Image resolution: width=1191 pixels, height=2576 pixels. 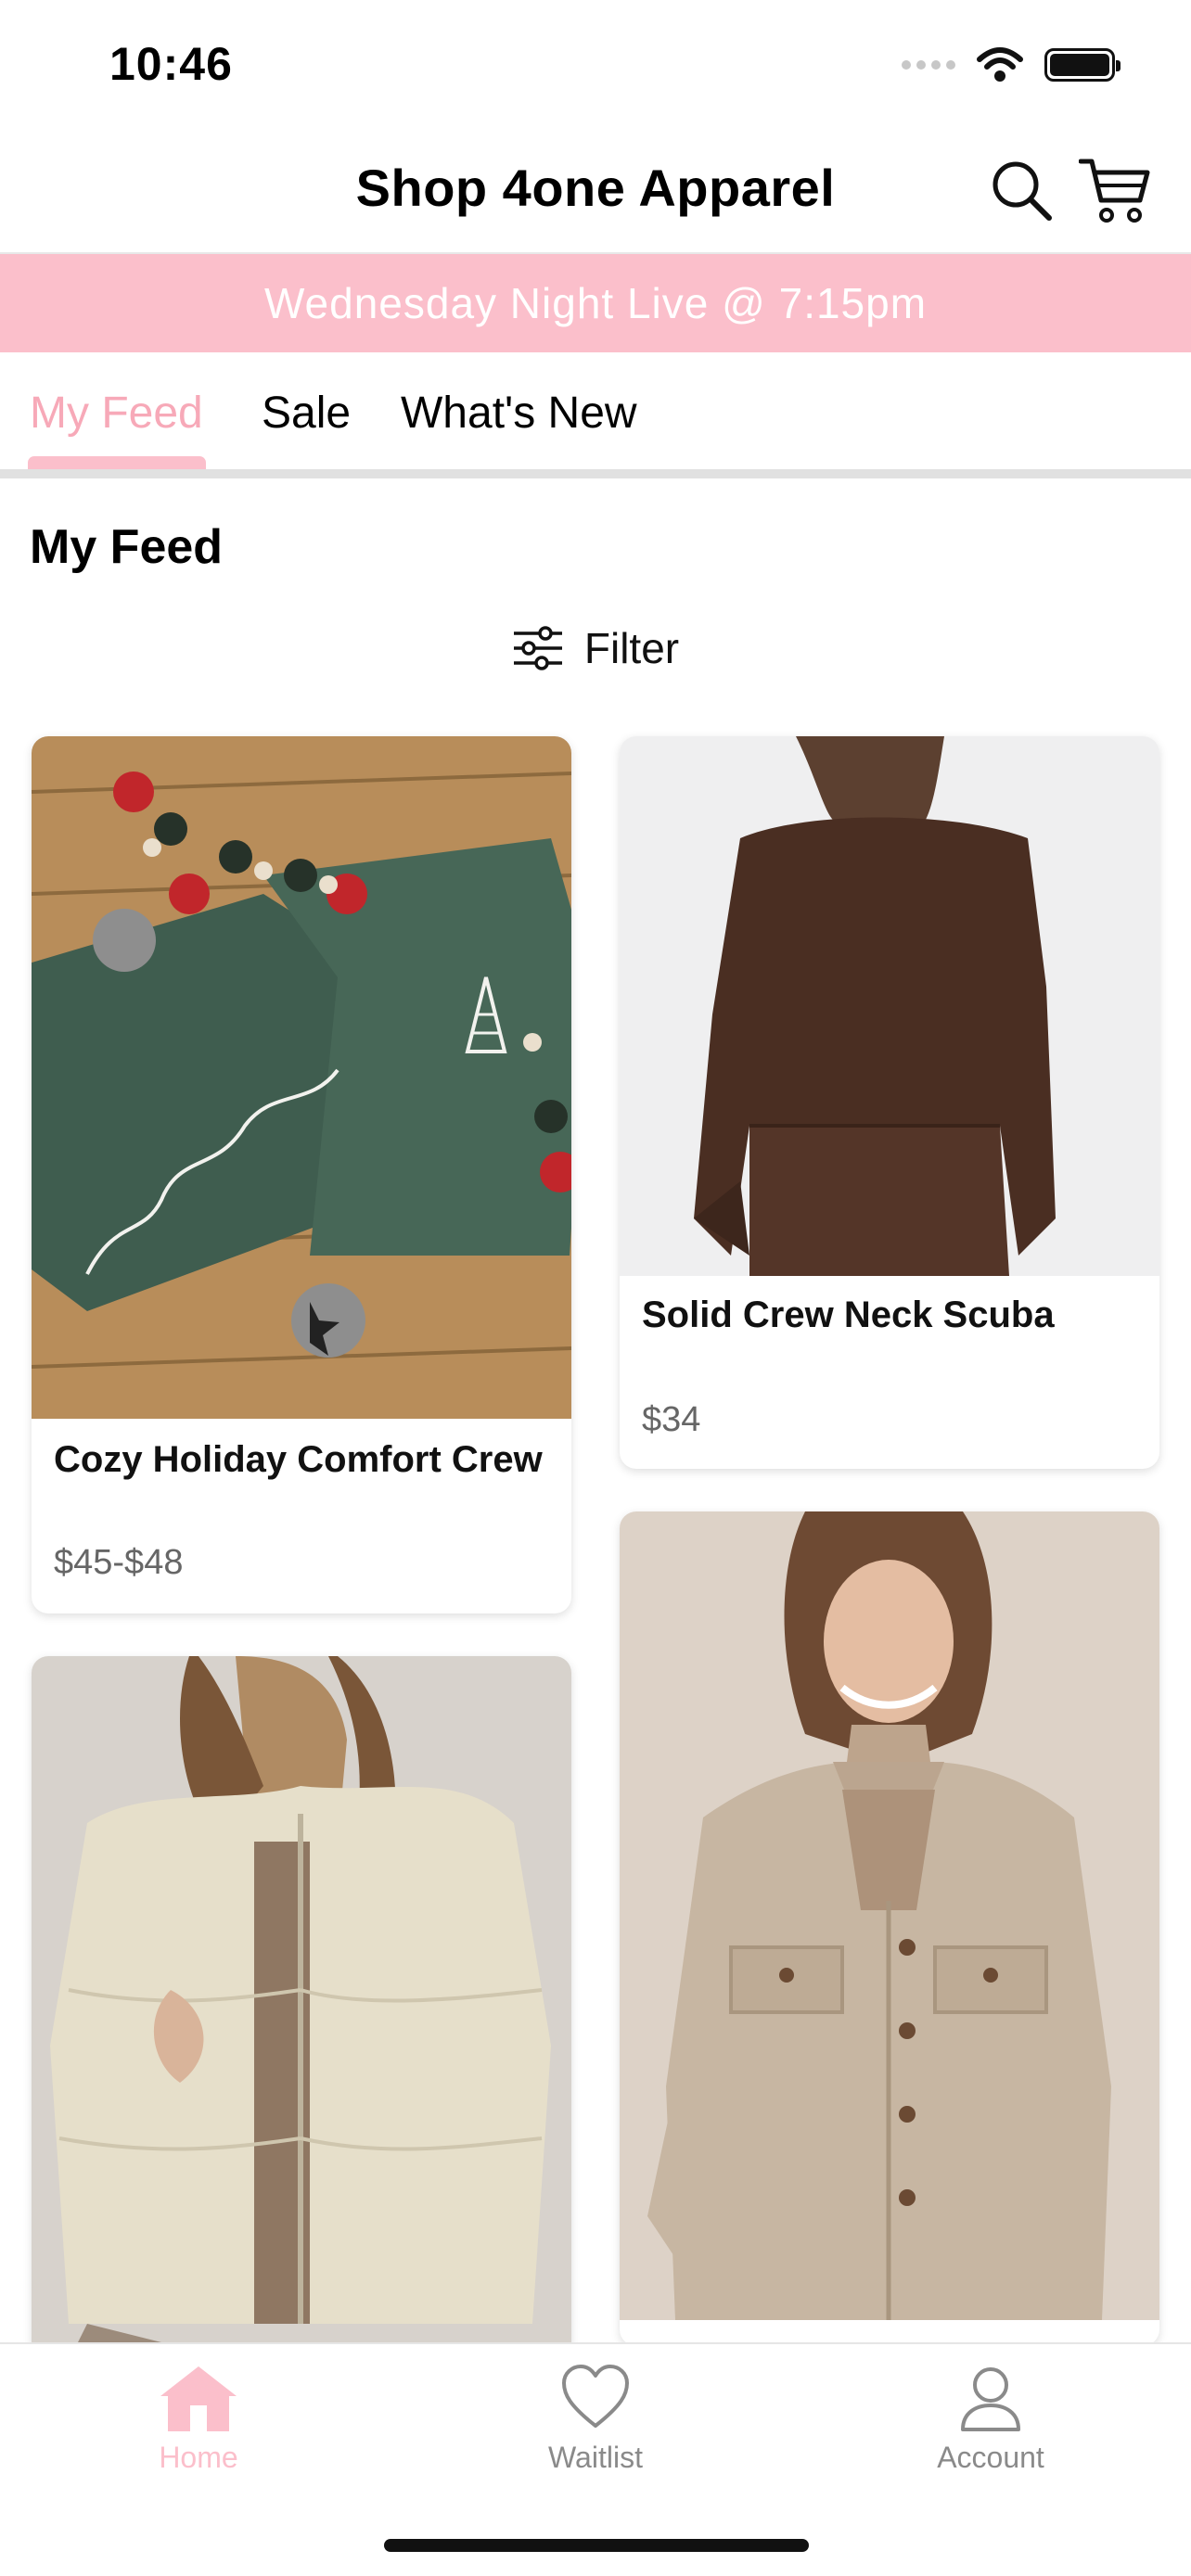 I want to click on search-button, so click(x=1022, y=191).